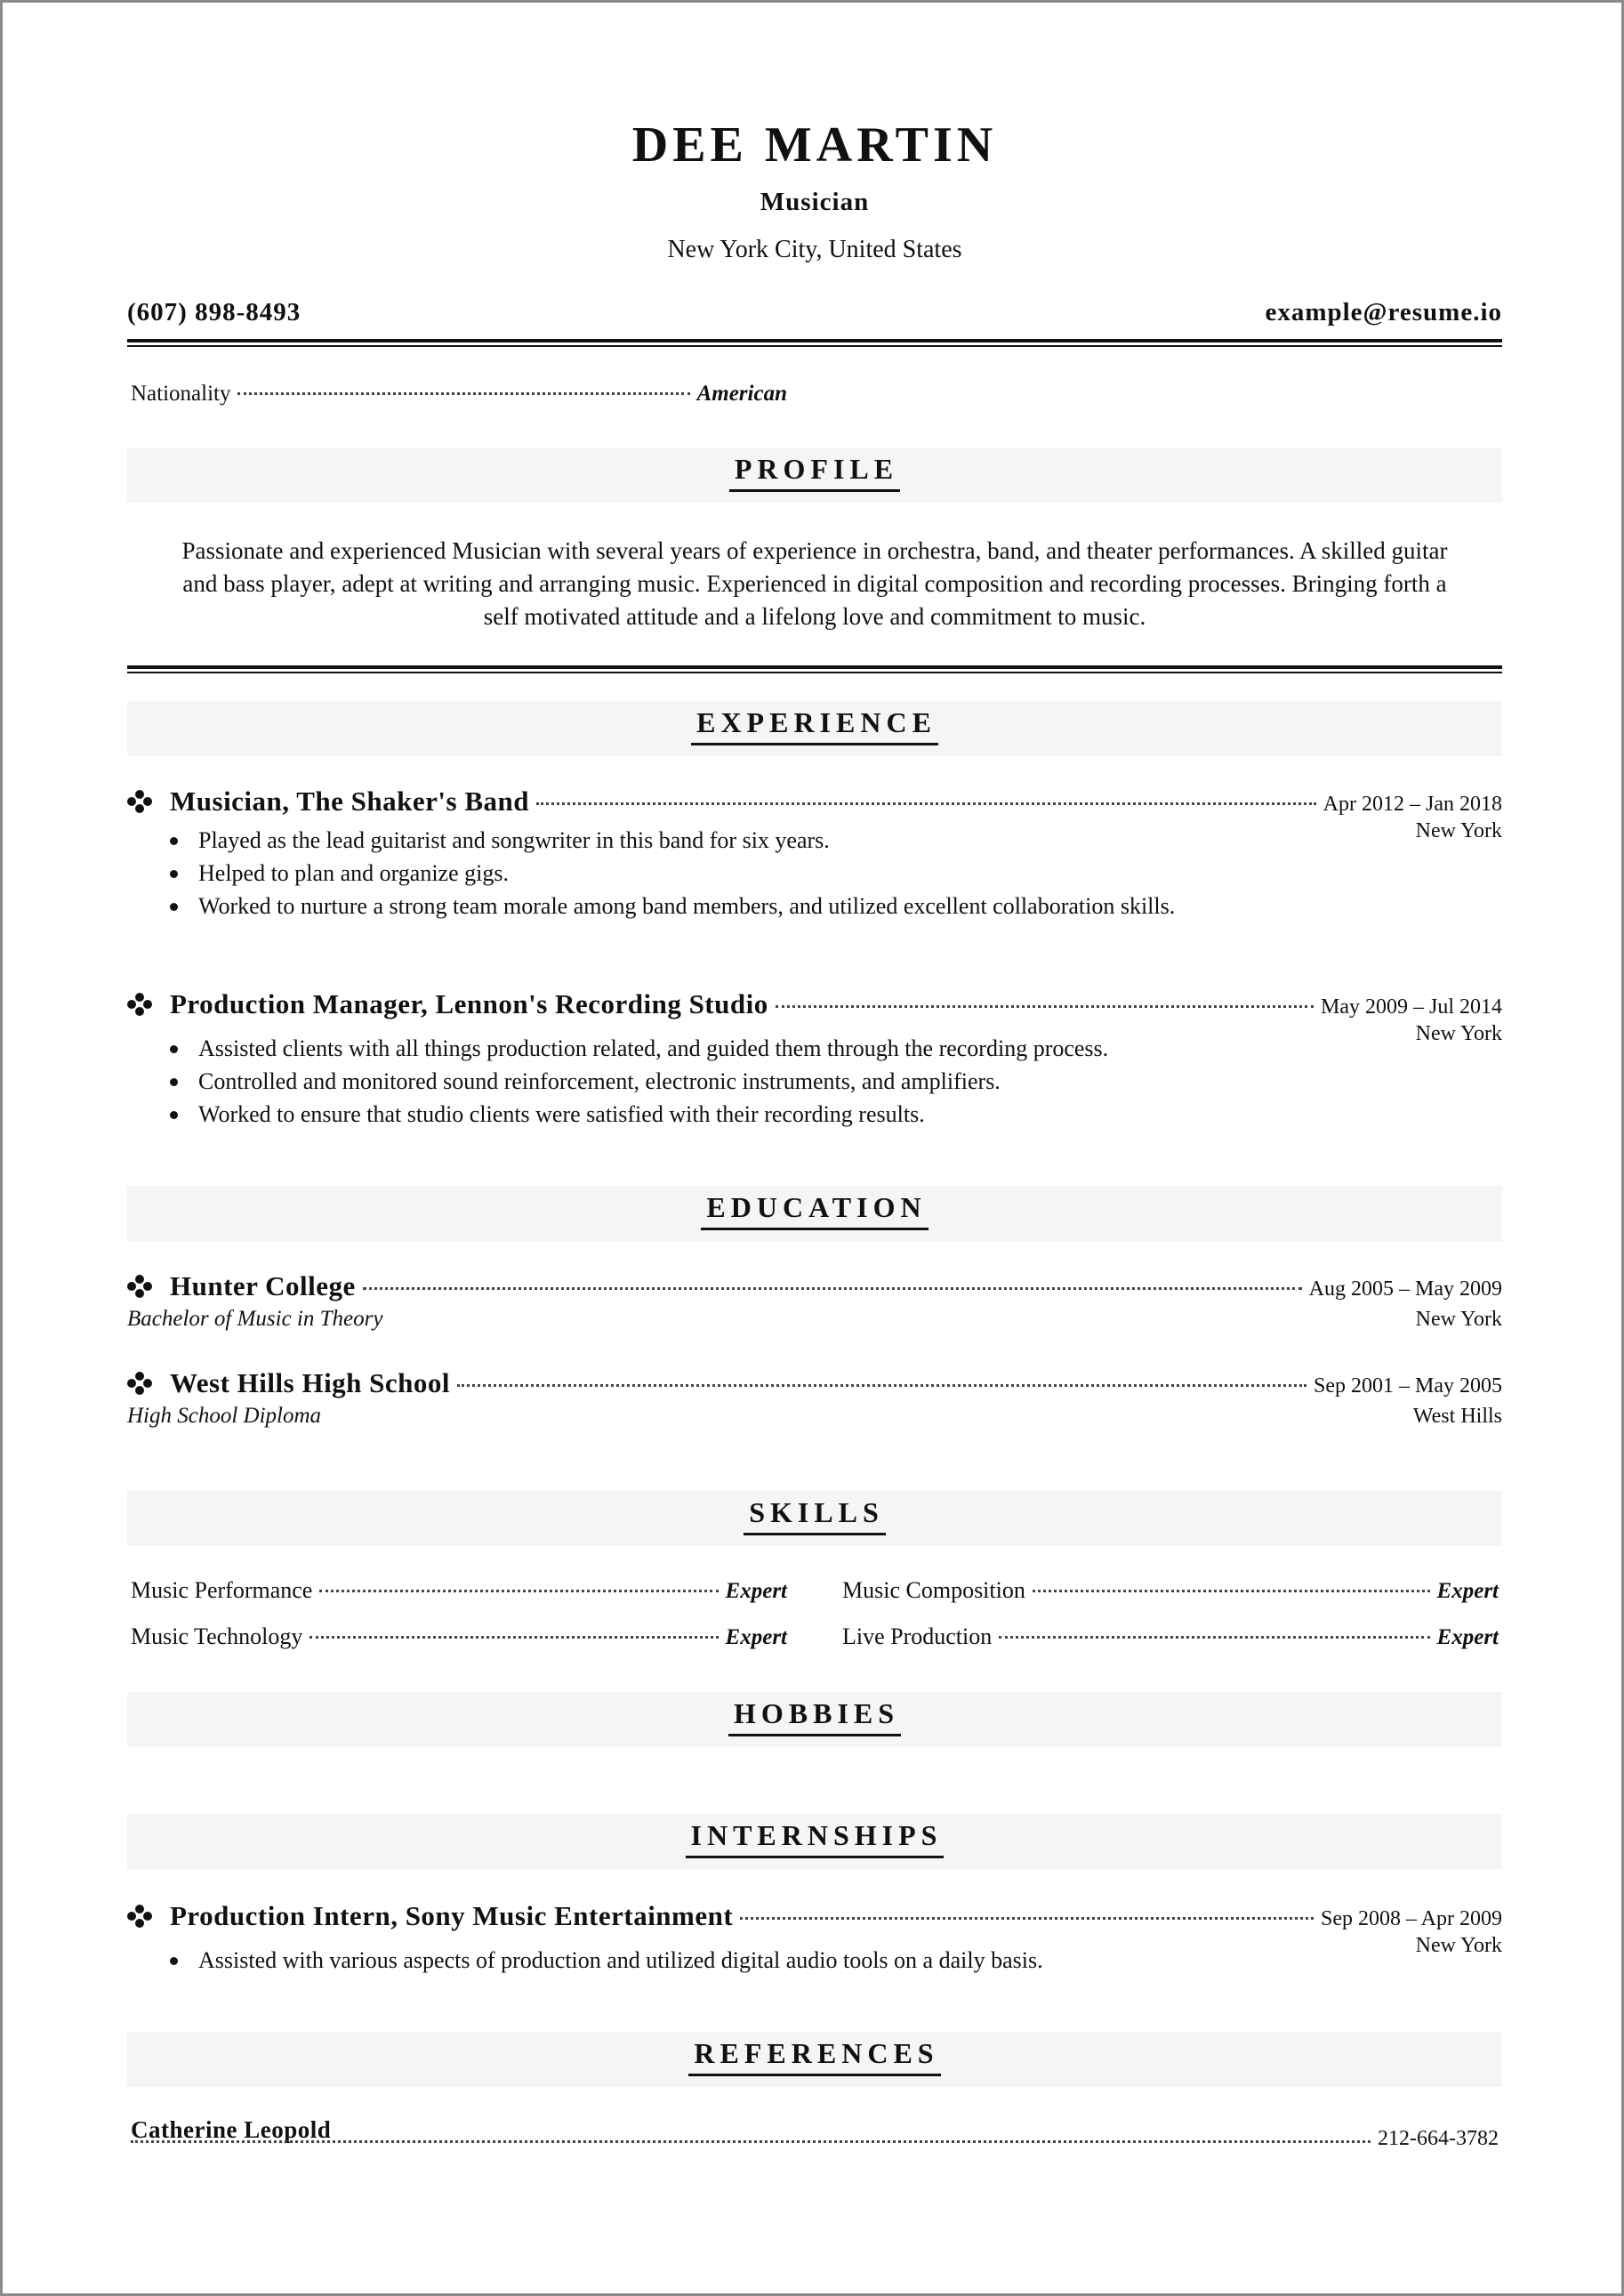 The image size is (1624, 2296). I want to click on nationality-label: Nationality, so click(181, 394).